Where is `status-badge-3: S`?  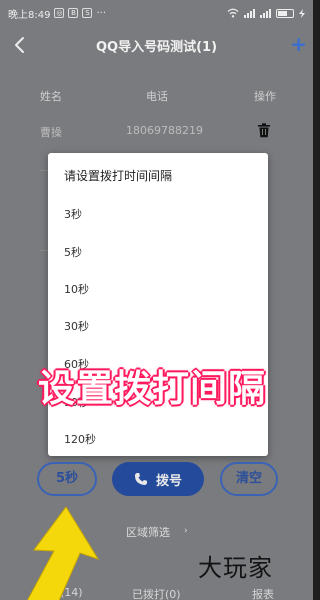
status-badge-3: S is located at coordinates (87, 13).